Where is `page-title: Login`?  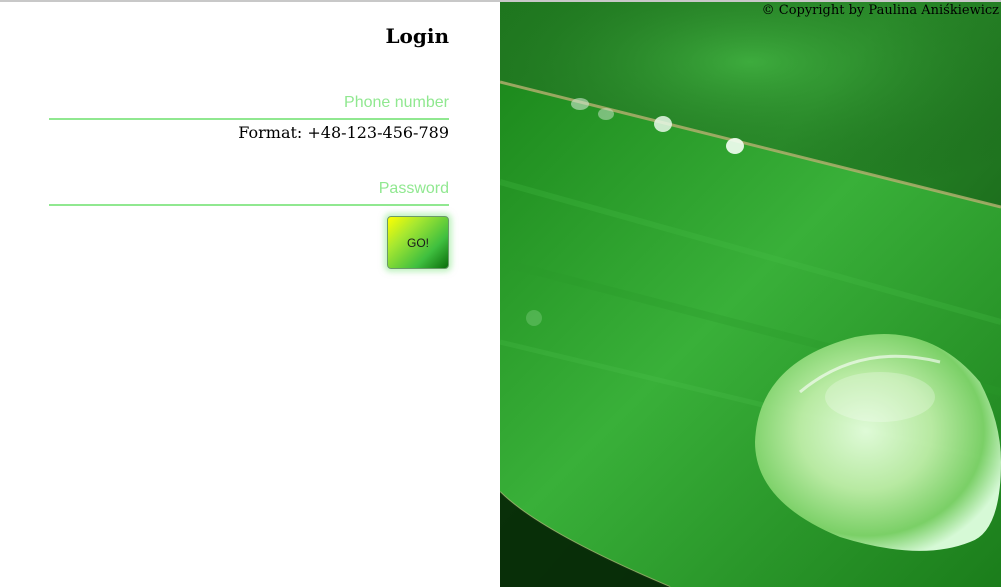 page-title: Login is located at coordinates (417, 36).